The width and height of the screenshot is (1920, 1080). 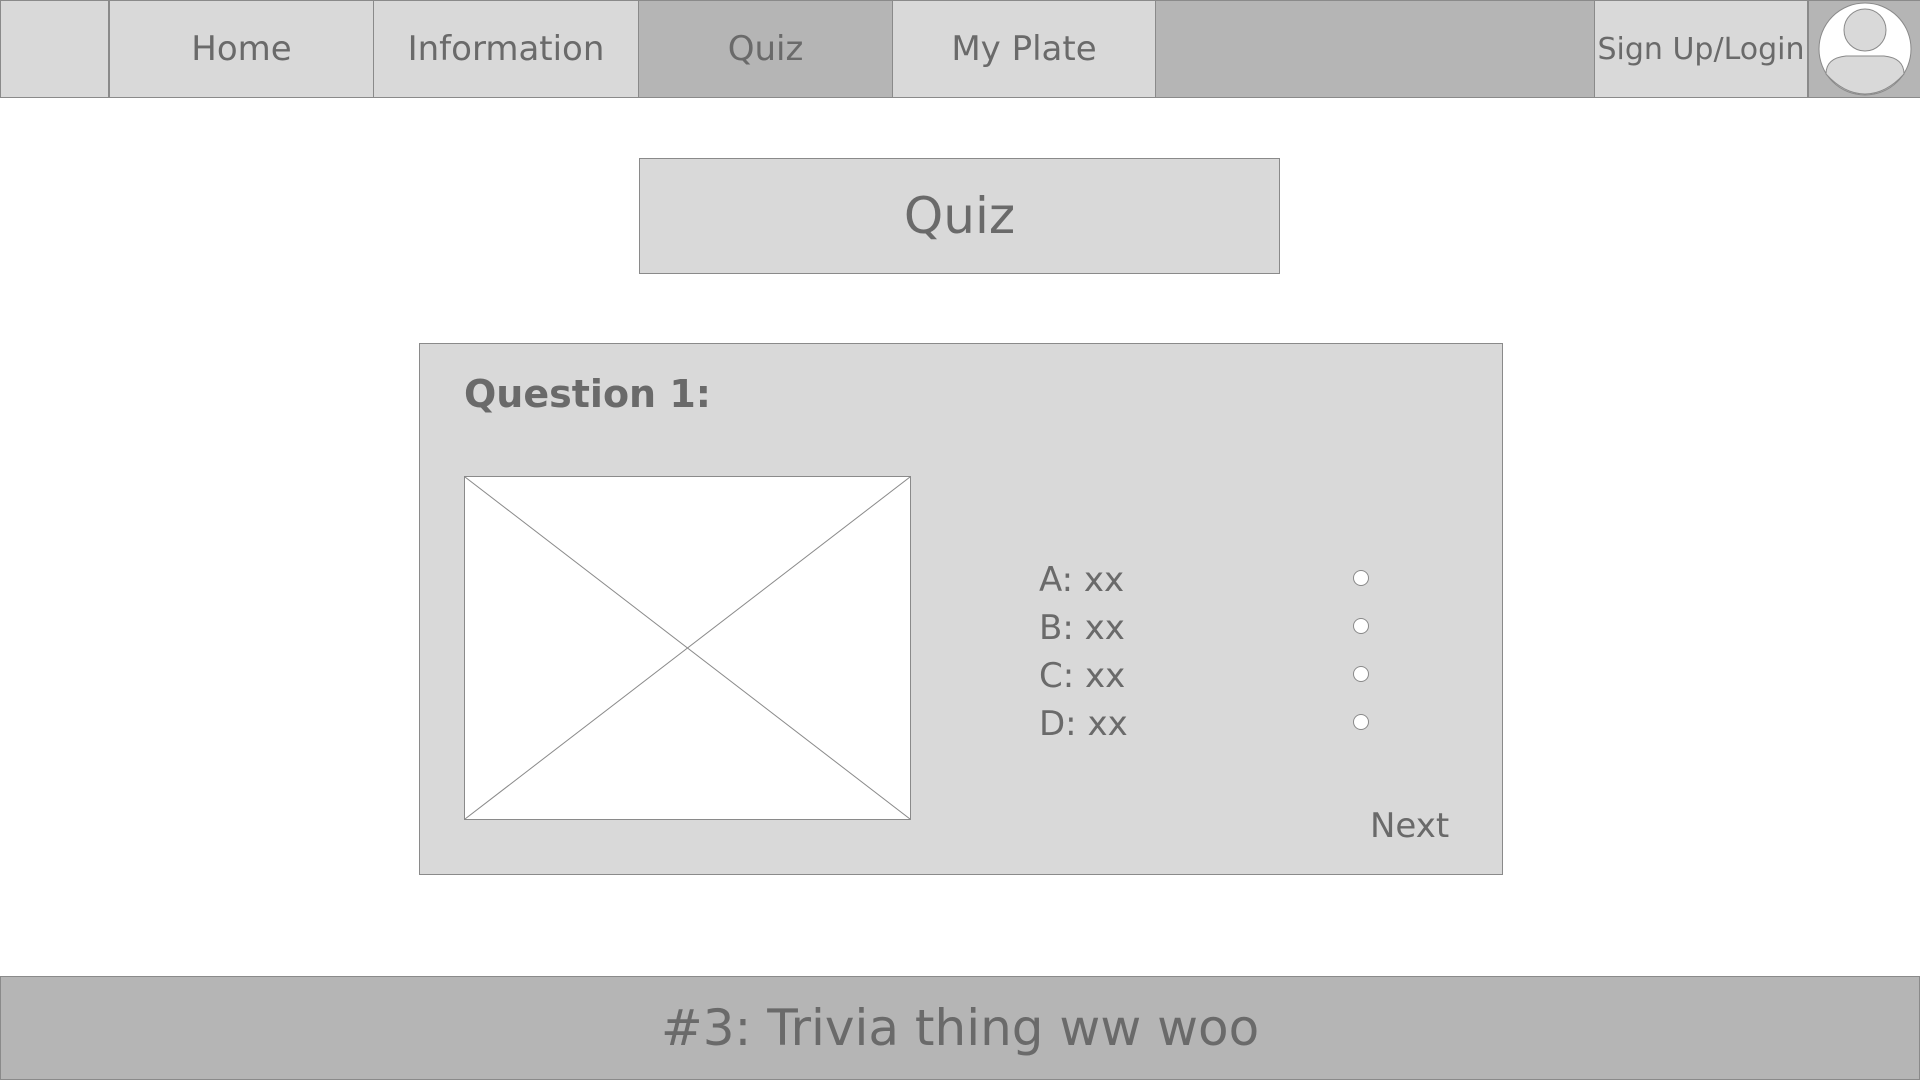 What do you see at coordinates (1701, 49) in the screenshot?
I see `sign-up-login-button: Sign Up/Login` at bounding box center [1701, 49].